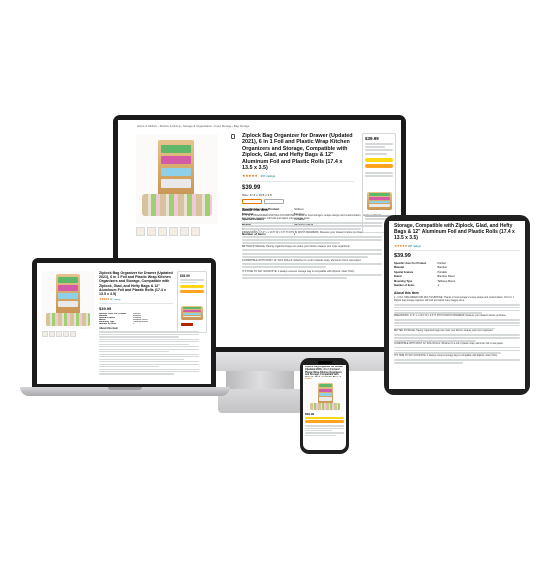  Describe the element at coordinates (187, 324) in the screenshot. I see `sponsored-label` at that location.